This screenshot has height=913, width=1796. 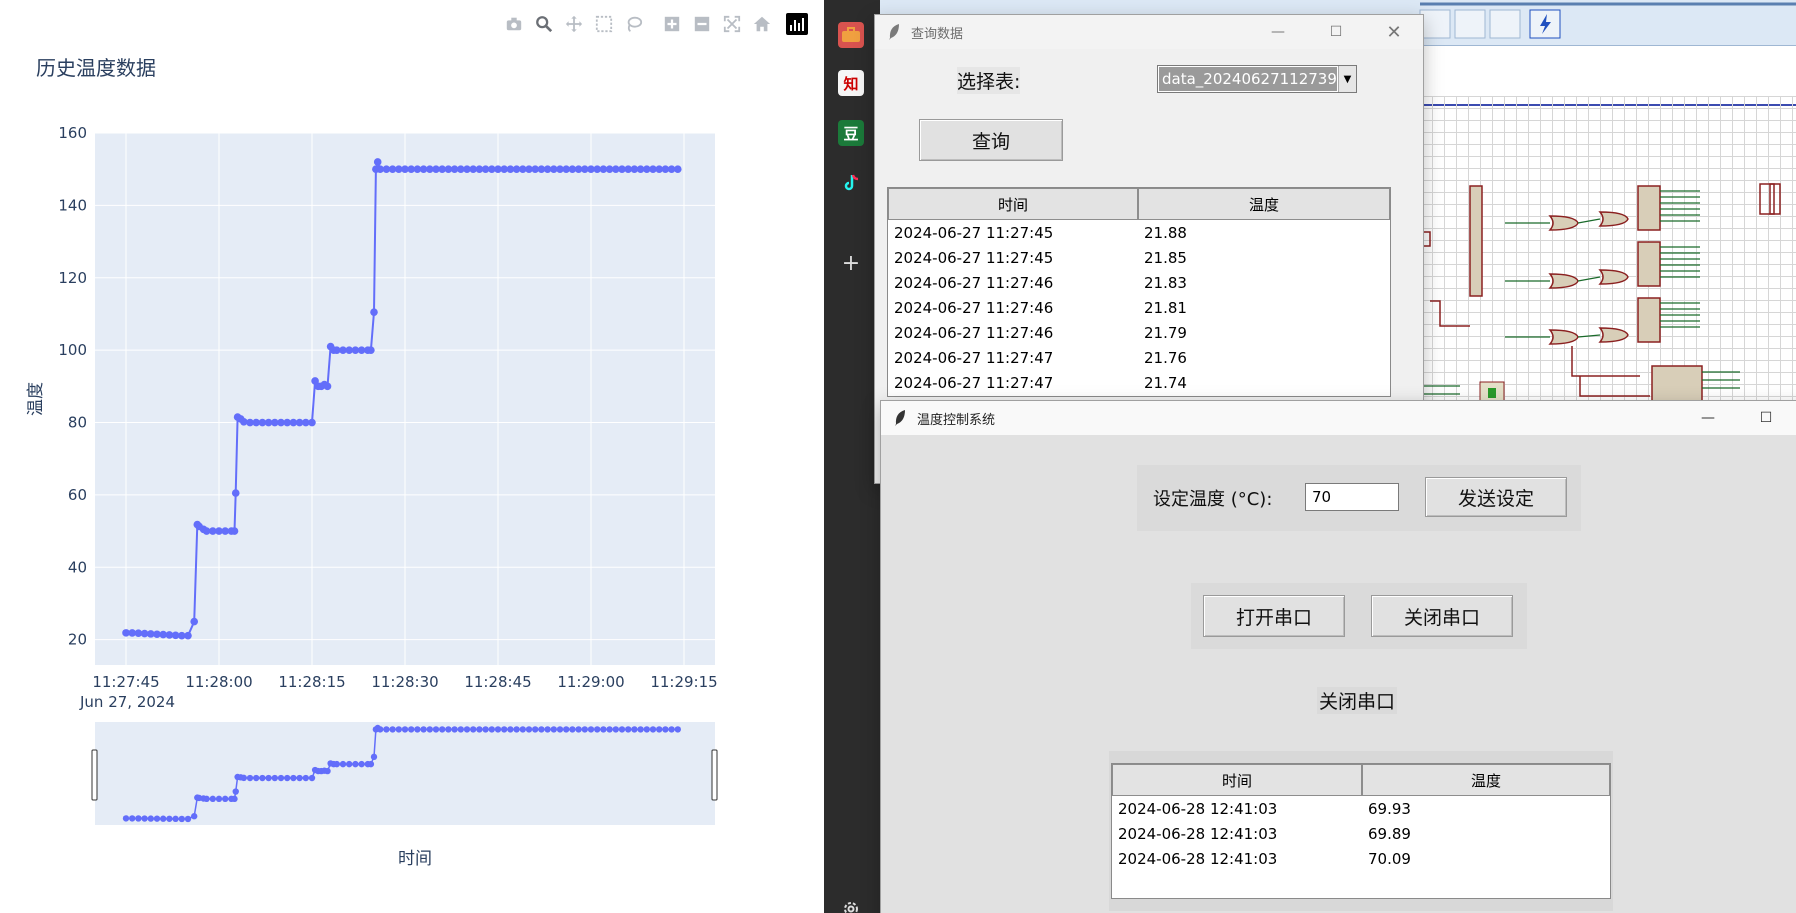 What do you see at coordinates (77, 423) in the screenshot?
I see `y-tick-label: 80` at bounding box center [77, 423].